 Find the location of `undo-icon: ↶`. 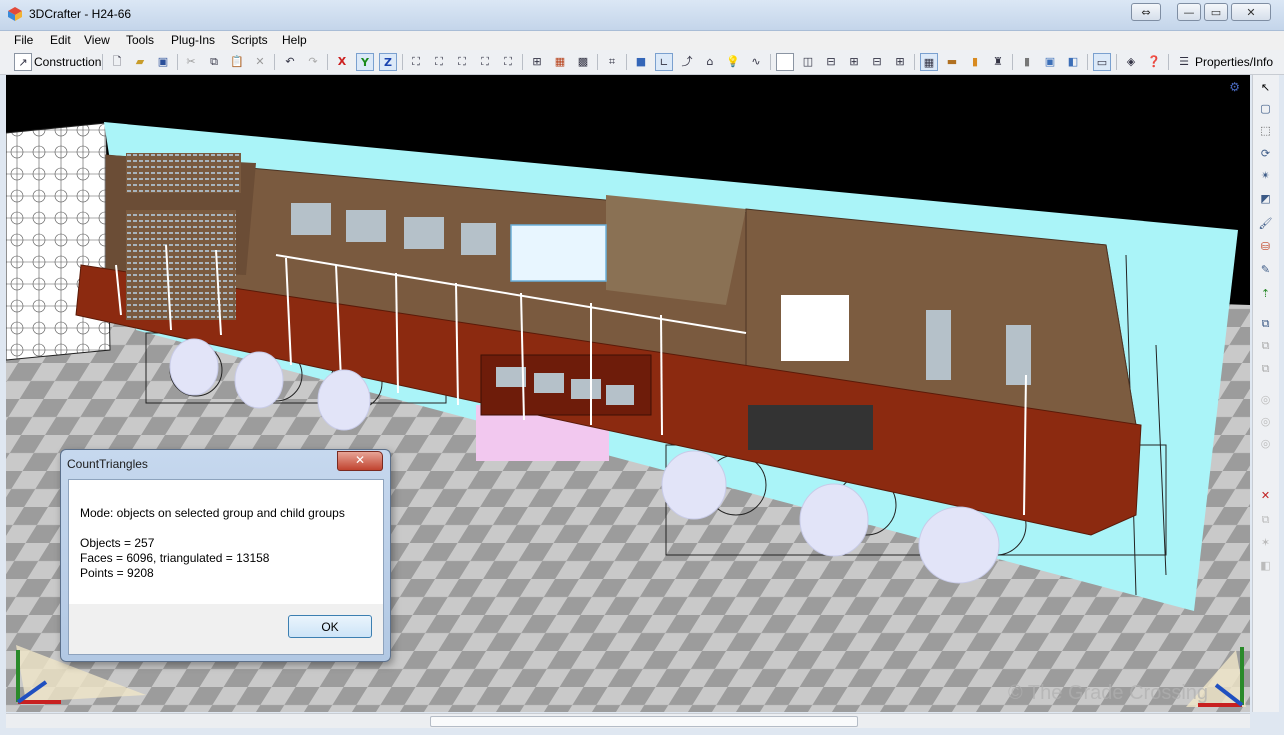

undo-icon: ↶ is located at coordinates (290, 62).